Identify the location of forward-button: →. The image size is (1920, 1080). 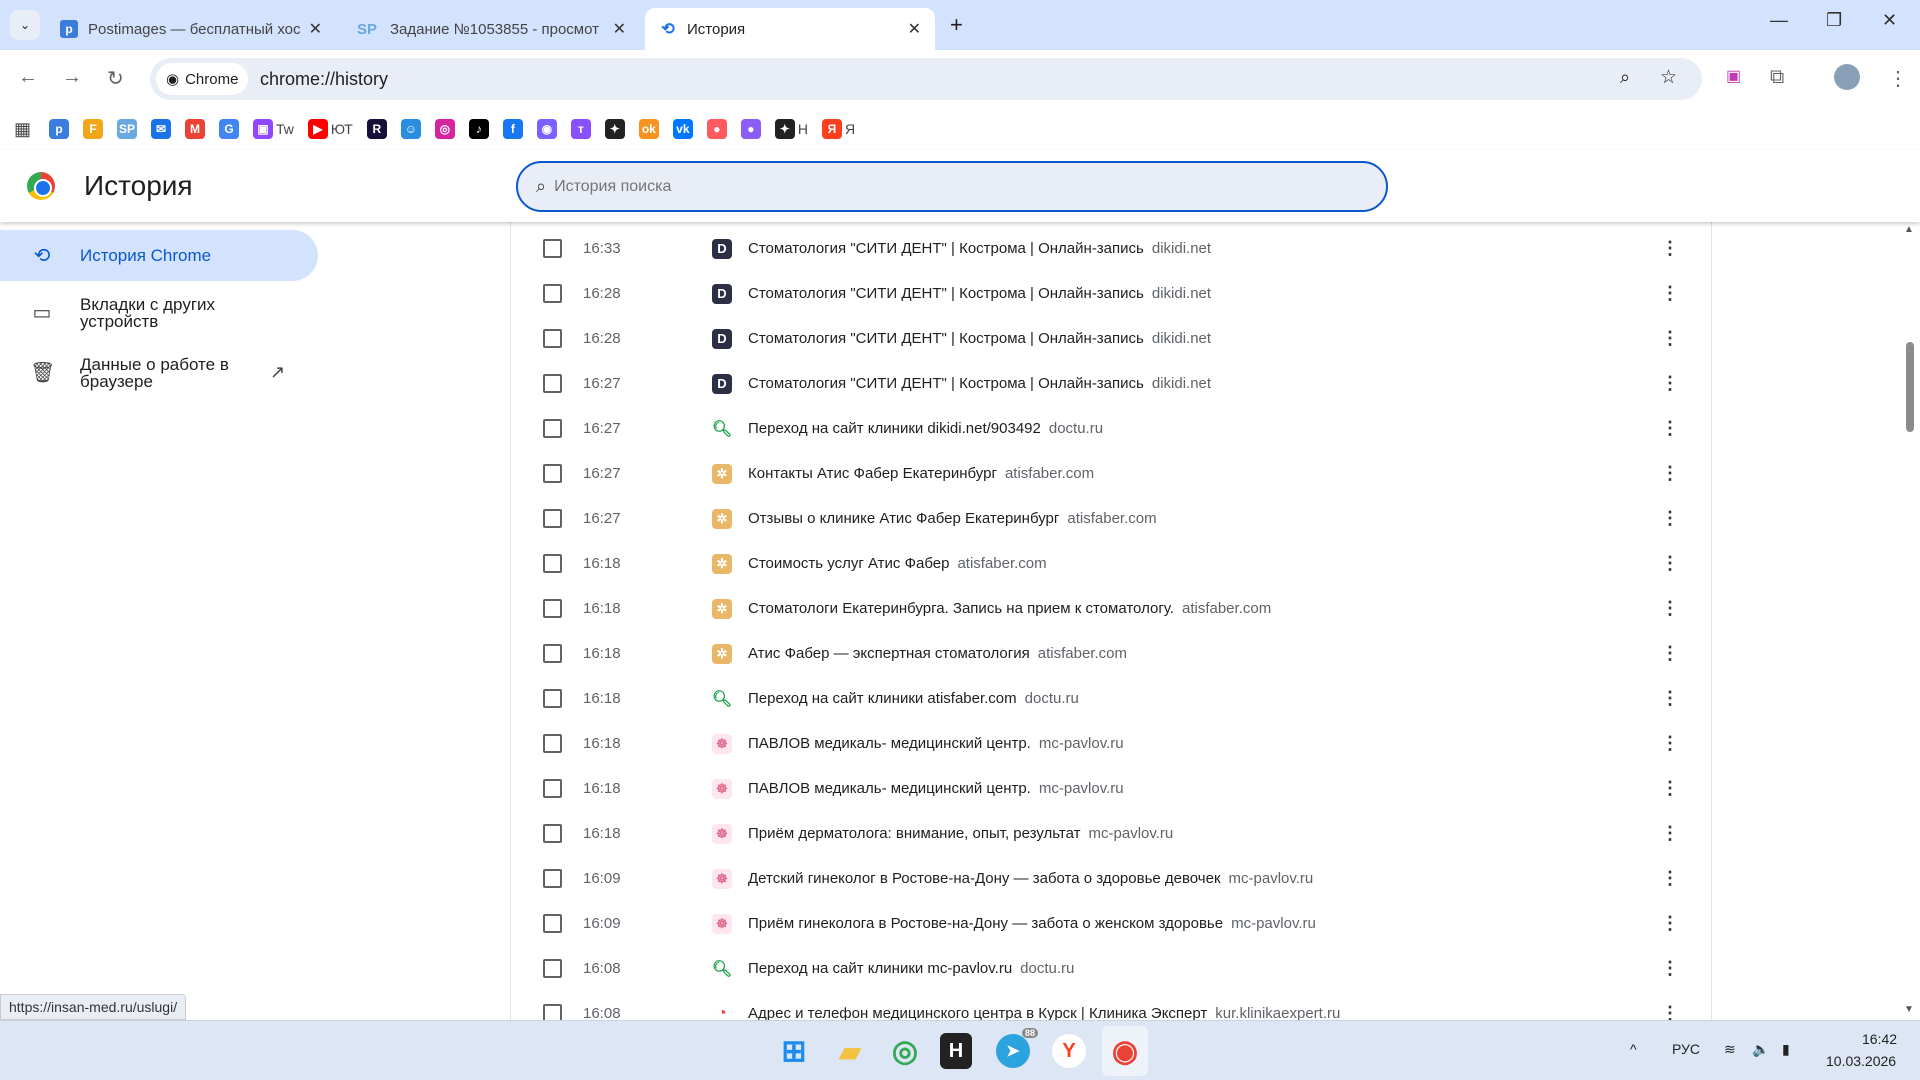
(72, 77).